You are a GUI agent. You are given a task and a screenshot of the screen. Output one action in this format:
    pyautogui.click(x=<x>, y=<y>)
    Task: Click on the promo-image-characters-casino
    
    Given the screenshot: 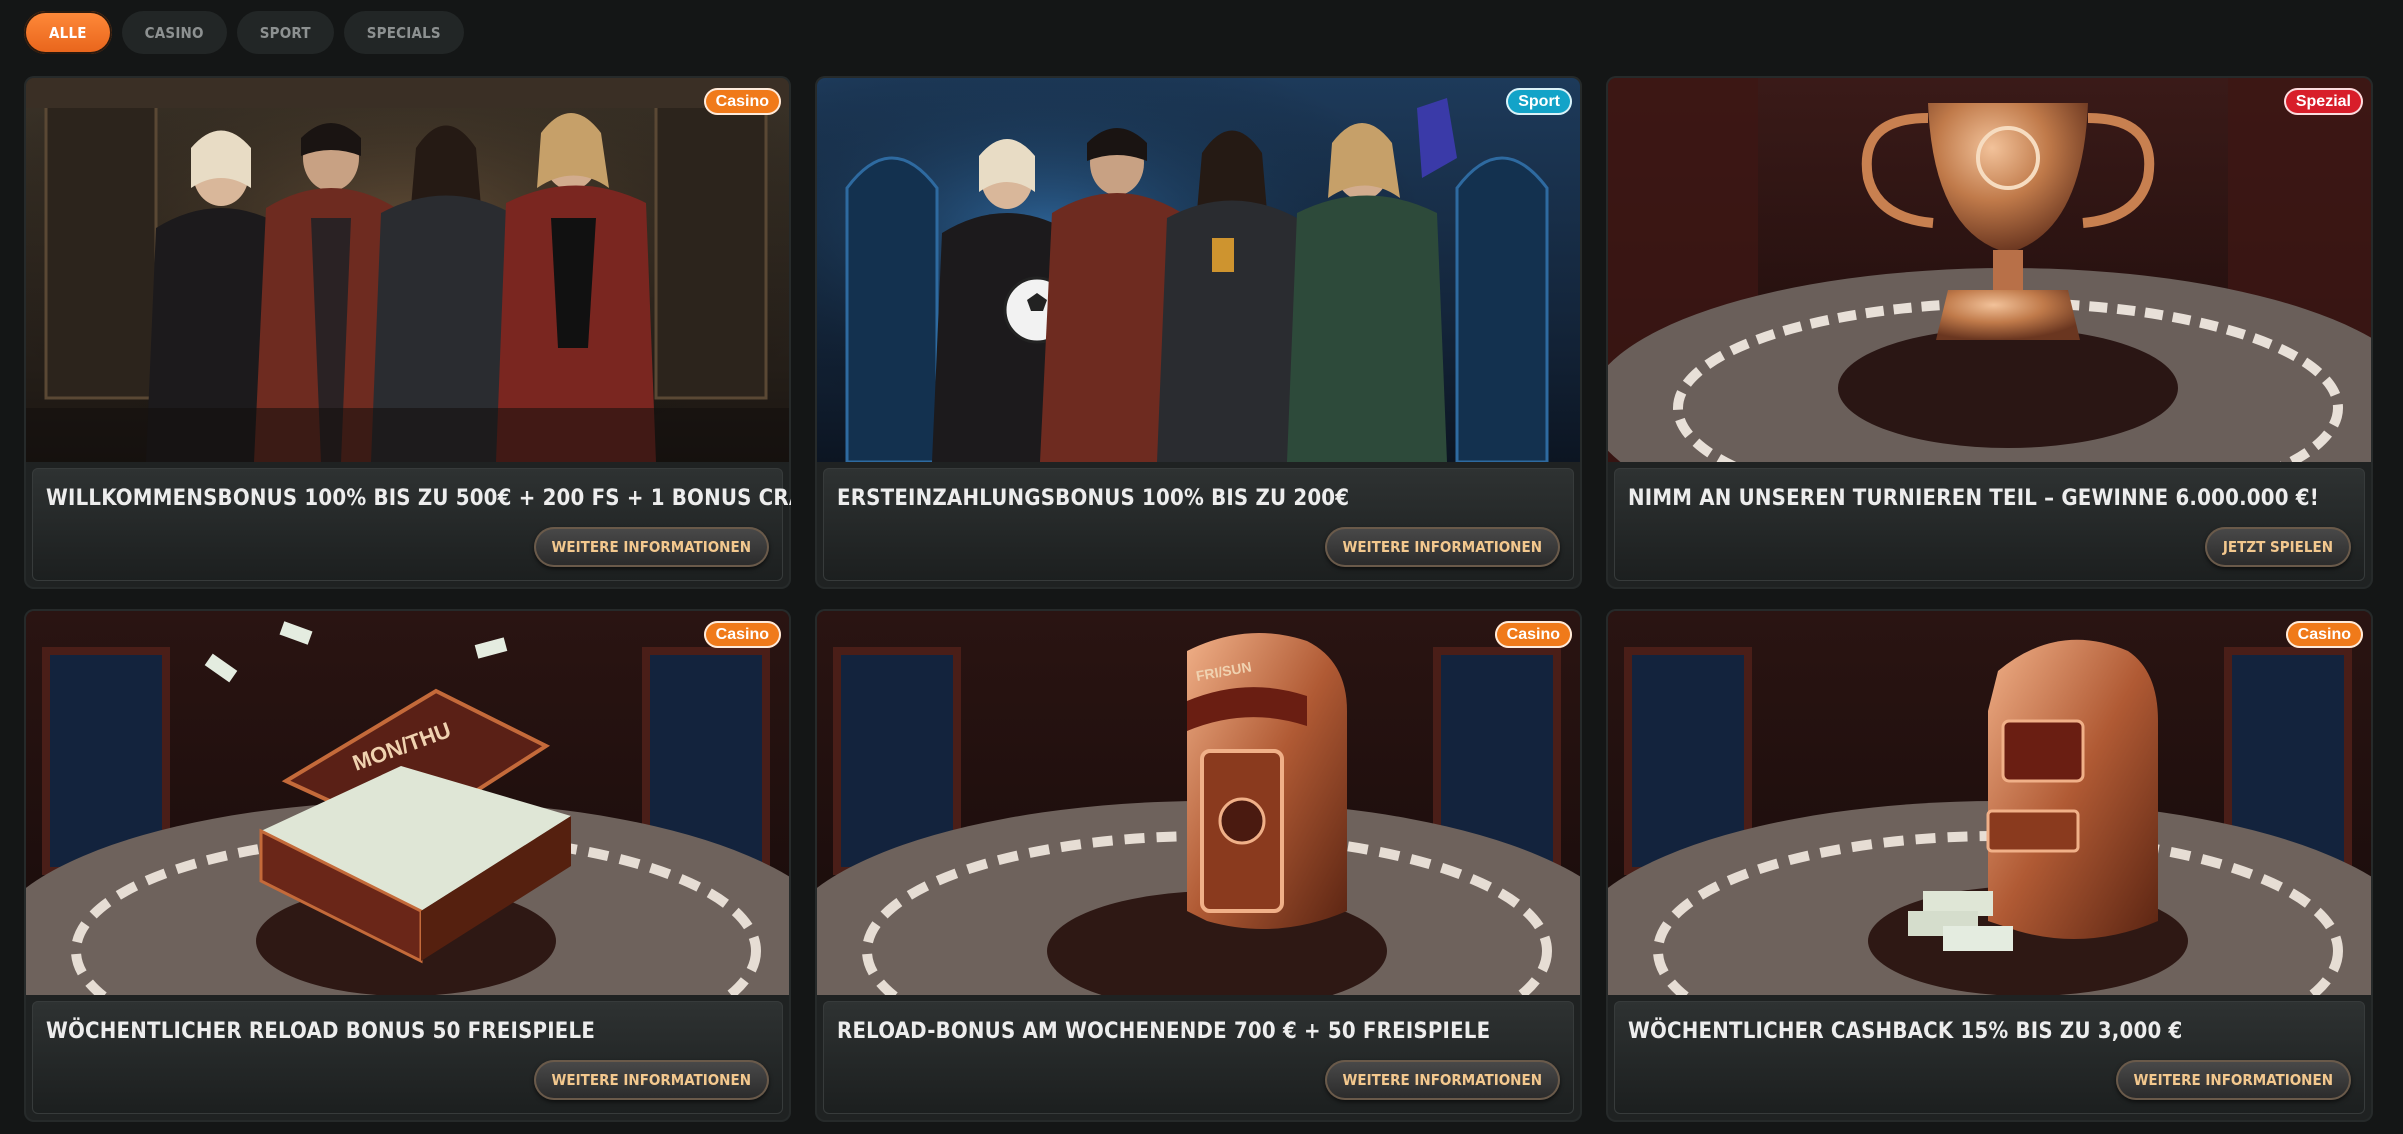 What is the action you would take?
    pyautogui.click(x=407, y=270)
    